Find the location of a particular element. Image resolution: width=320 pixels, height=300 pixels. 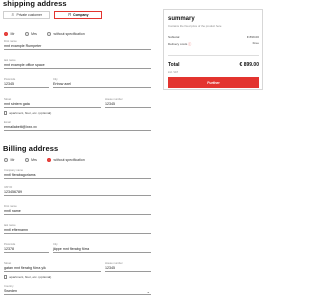

field-label: Country is located at coordinates (9, 286).